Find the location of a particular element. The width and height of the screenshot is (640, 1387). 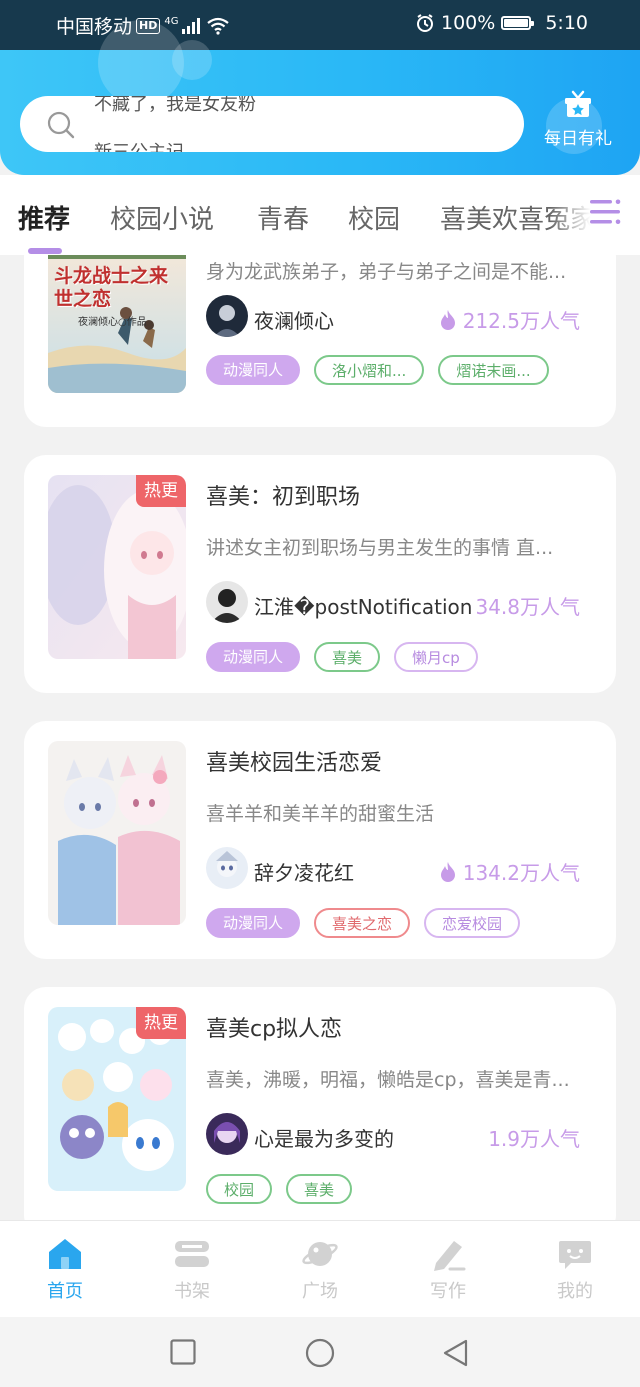

cover-title: 斗龙战士之来世之恋 is located at coordinates (111, 287).